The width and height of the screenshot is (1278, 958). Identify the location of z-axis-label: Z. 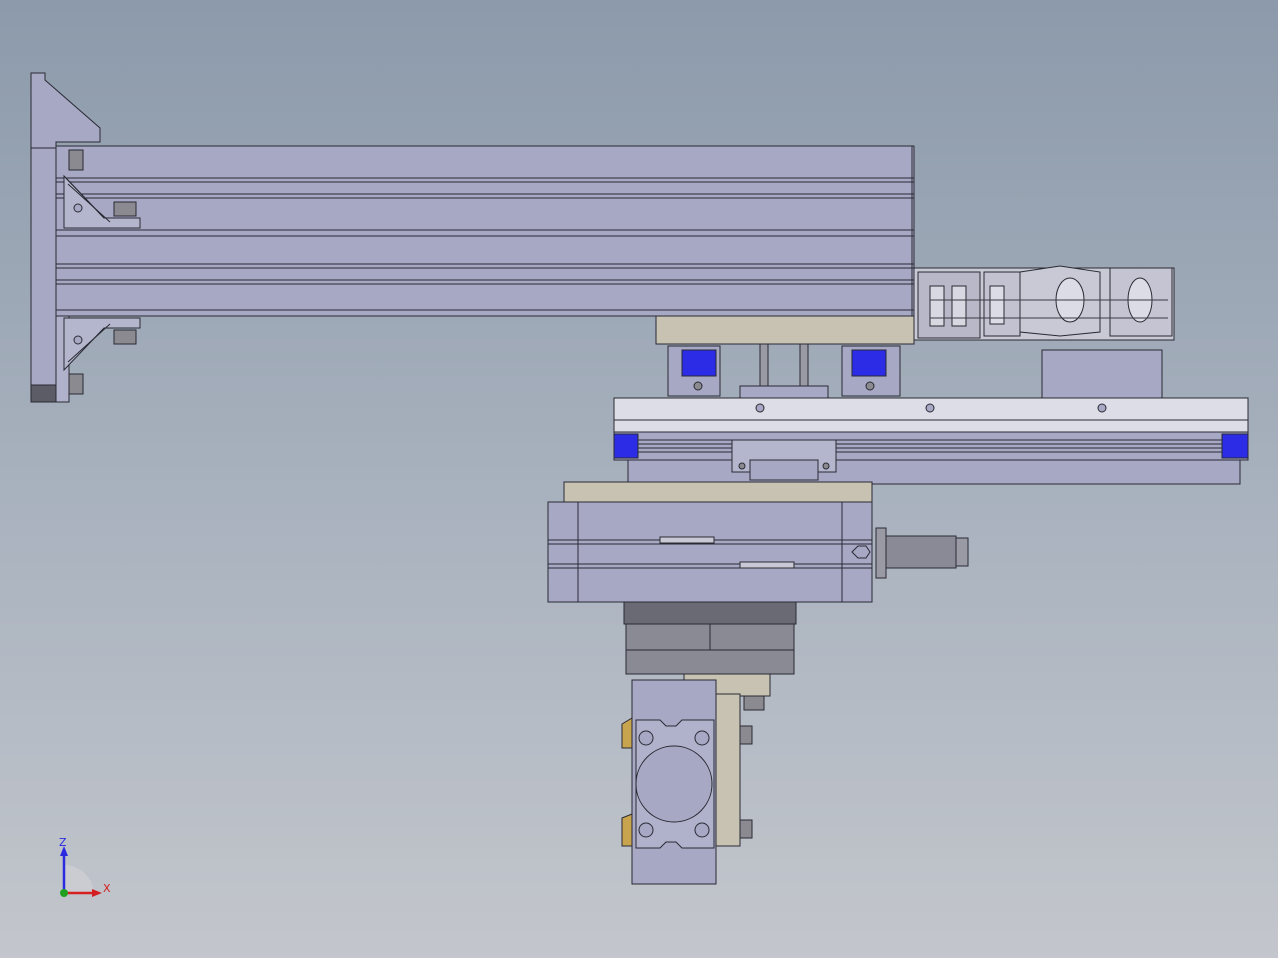
(63, 842).